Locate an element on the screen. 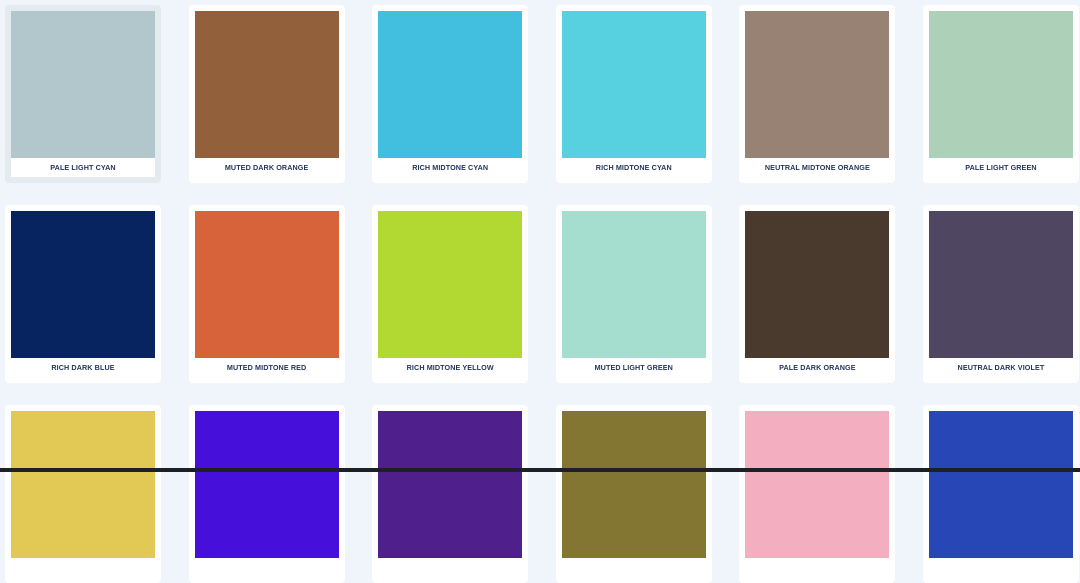  swatch-card: NEUTRAL MIDTONE ORANGE is located at coordinates (817, 94).